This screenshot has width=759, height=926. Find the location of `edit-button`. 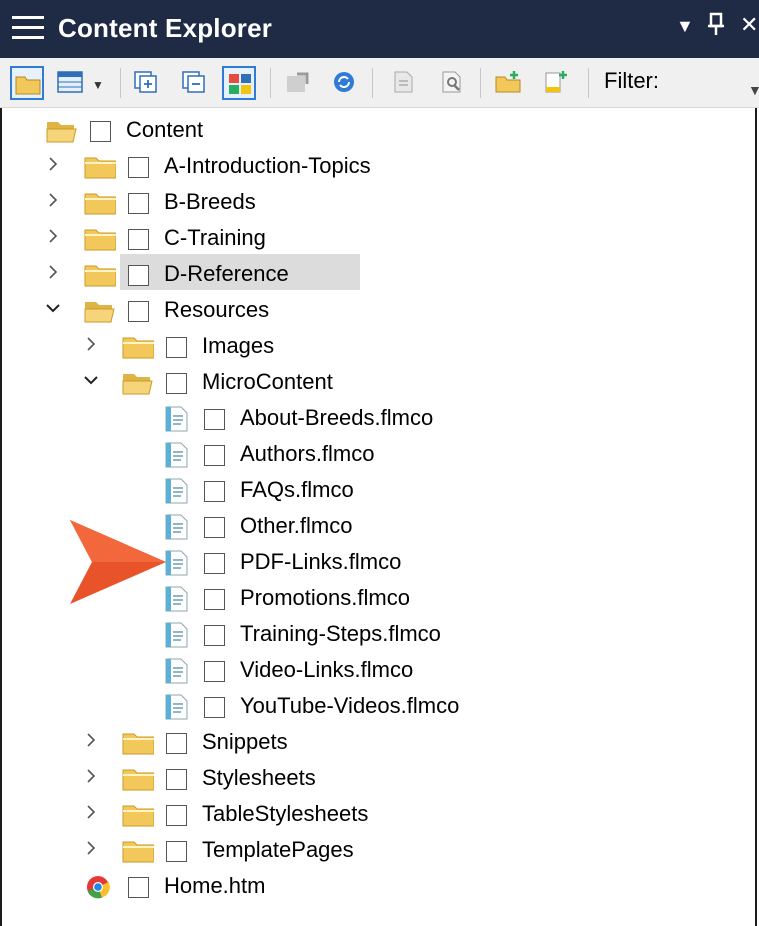

edit-button is located at coordinates (453, 83).